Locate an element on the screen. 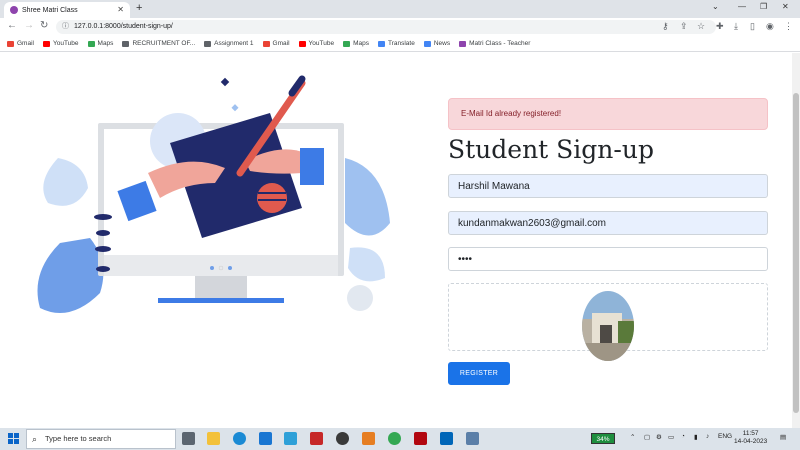  scrollbar-thumb is located at coordinates (796, 253).